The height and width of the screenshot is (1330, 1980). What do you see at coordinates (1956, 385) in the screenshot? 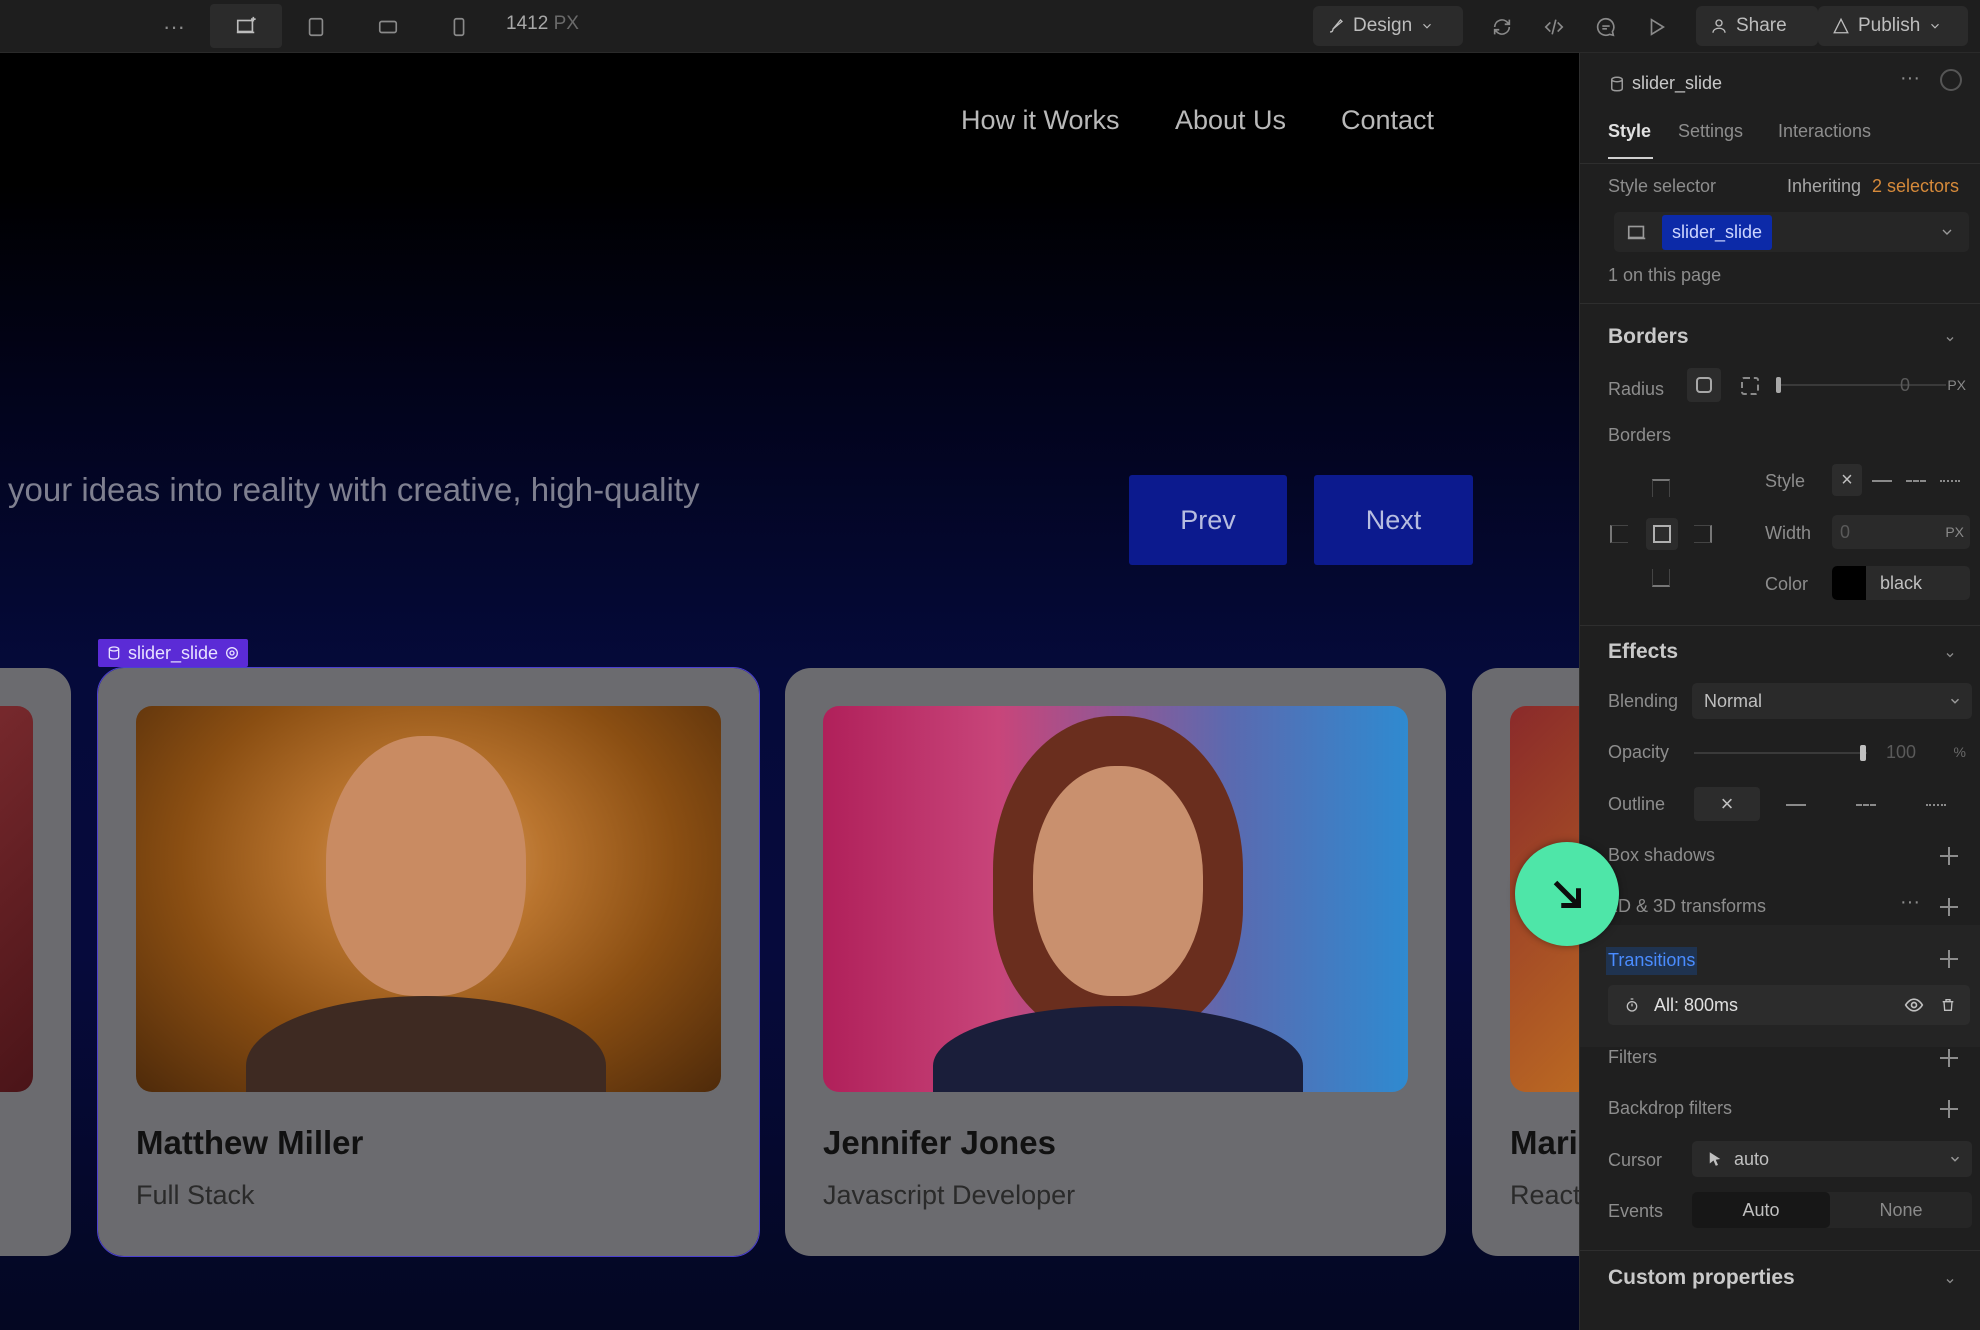
I see `radius-unit: PX` at bounding box center [1956, 385].